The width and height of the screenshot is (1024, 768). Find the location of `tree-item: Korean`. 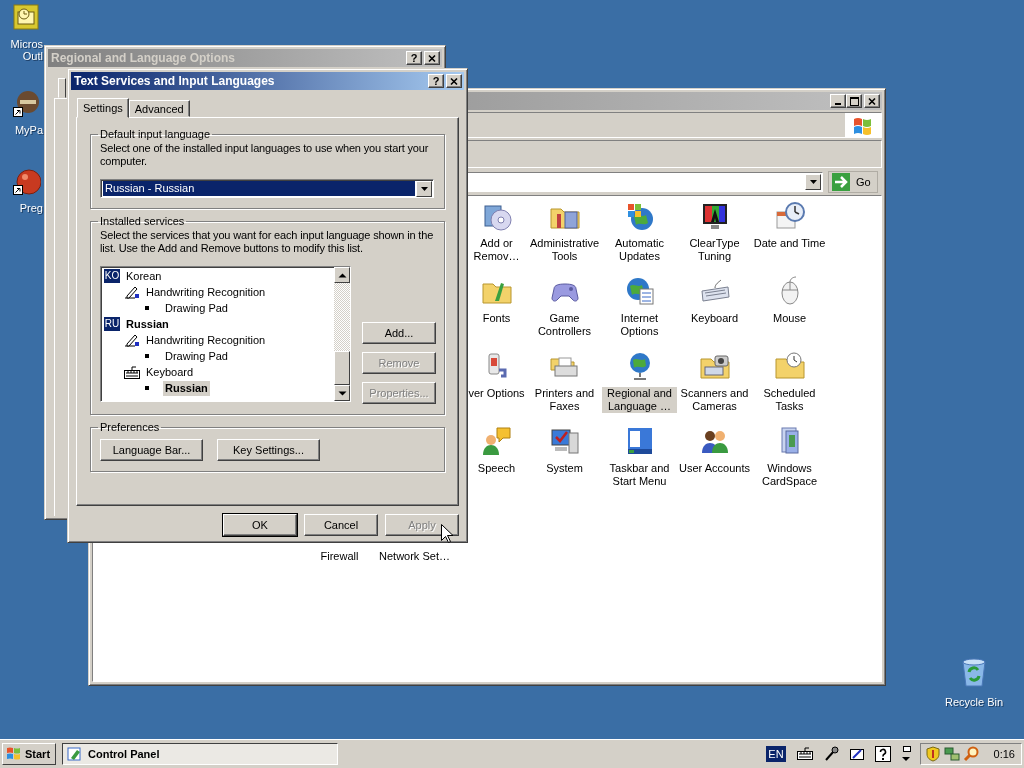

tree-item: Korean is located at coordinates (144, 276).